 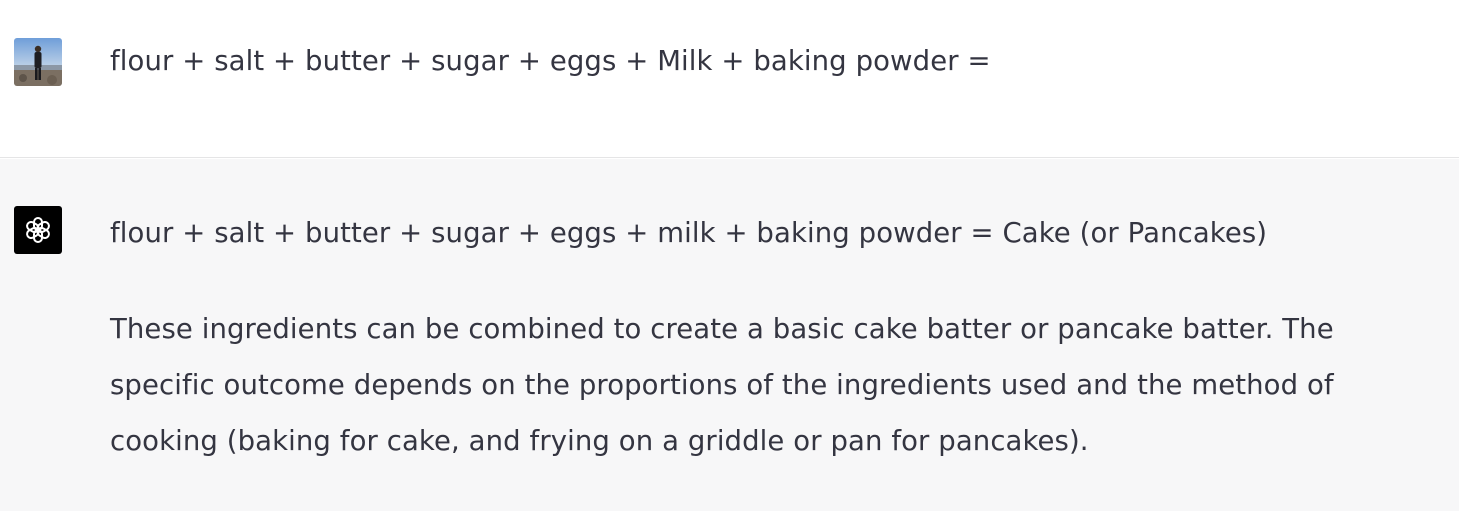 I want to click on user-avatar, so click(x=38, y=62).